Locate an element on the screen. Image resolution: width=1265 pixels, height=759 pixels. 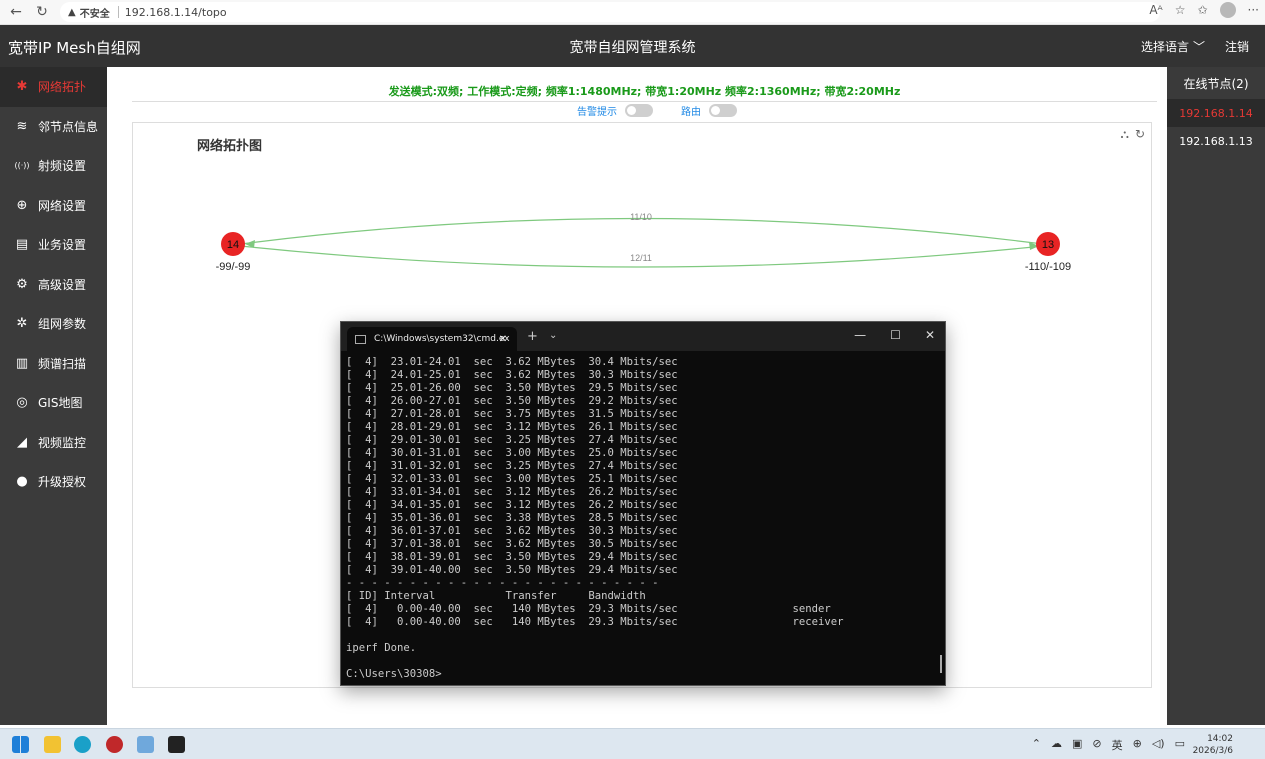
taskbar: ⌃ ☁ ▣ ⊘ 英 ⊕ ◁) ▭ 14:02 2026/3/6 is located at coordinates (632, 743).